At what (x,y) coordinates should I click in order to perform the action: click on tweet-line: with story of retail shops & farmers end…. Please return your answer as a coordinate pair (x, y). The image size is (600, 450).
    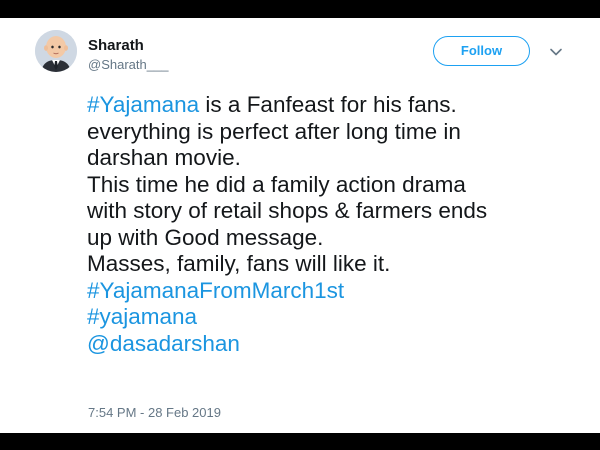
    Looking at the image, I should click on (287, 210).